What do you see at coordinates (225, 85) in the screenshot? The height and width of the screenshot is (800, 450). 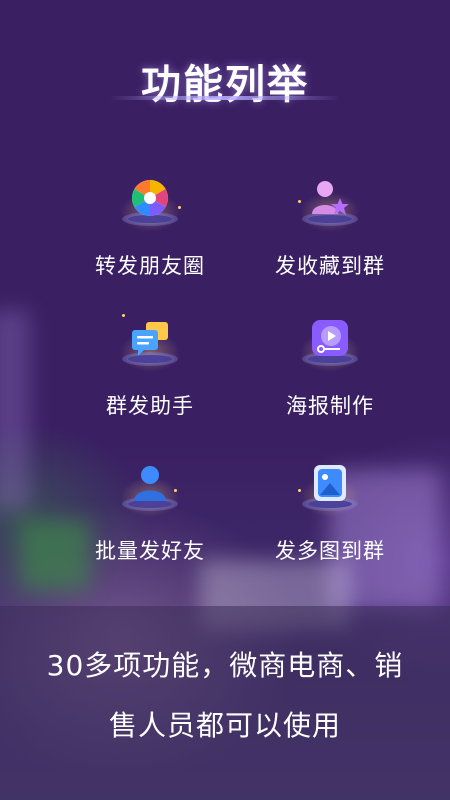 I see `page-title: 功能列举` at bounding box center [225, 85].